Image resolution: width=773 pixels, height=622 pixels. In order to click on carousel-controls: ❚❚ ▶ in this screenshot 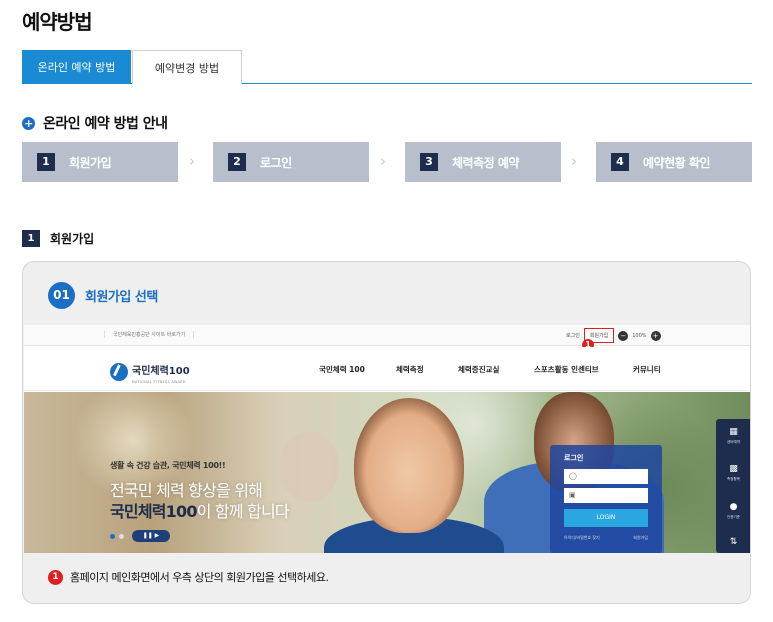, I will do `click(140, 536)`.